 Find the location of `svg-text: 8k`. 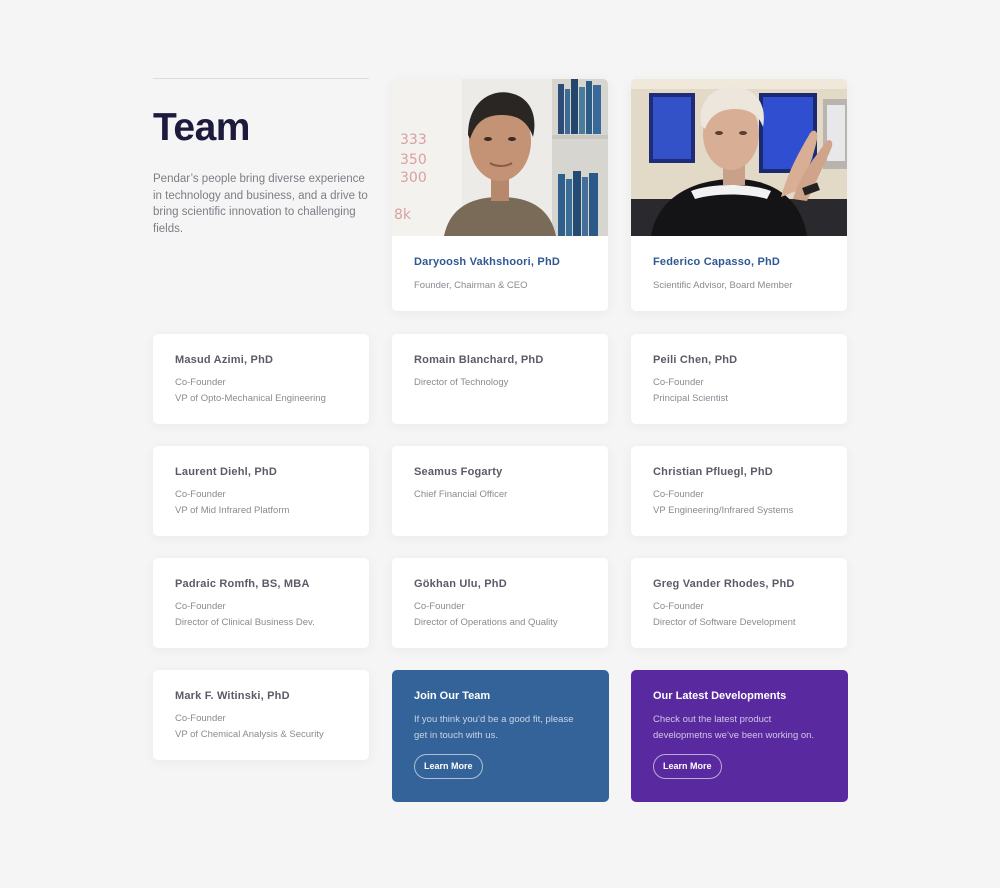

svg-text: 8k is located at coordinates (403, 215).